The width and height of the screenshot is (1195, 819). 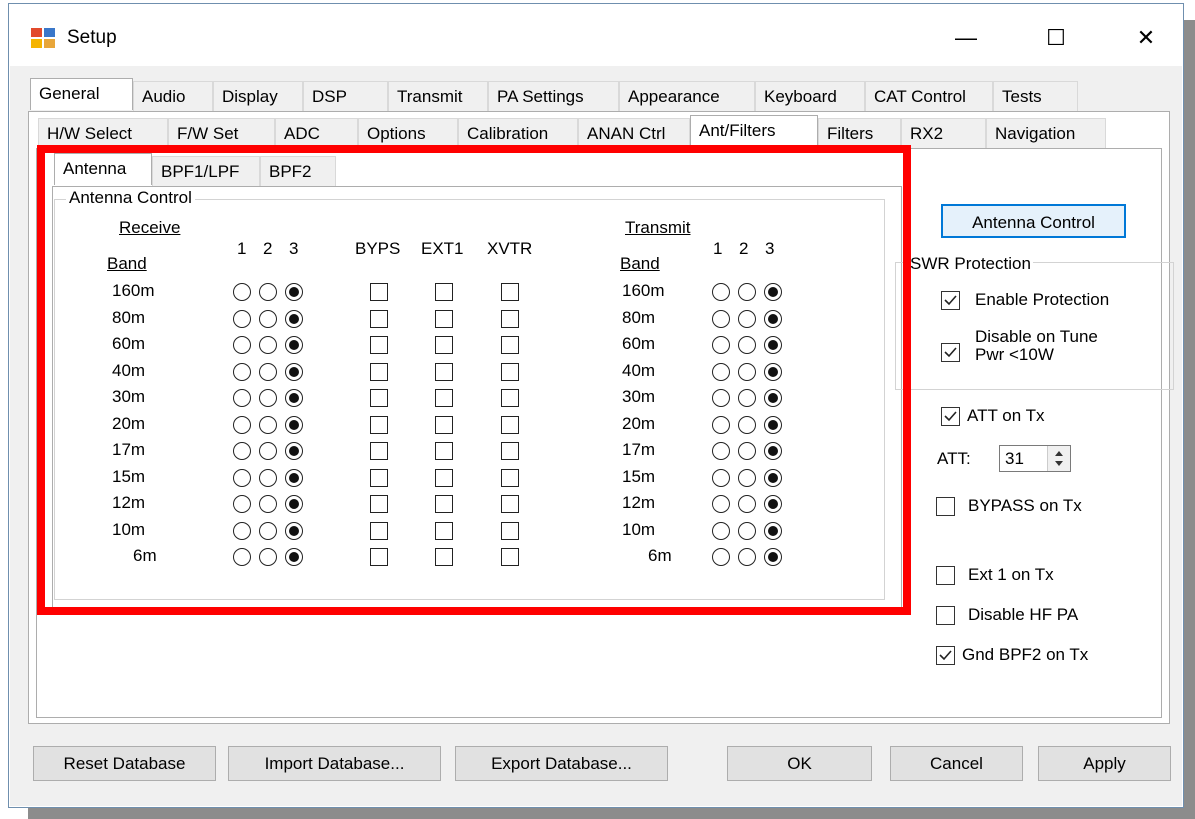 What do you see at coordinates (950, 416) in the screenshot?
I see `att-on-tx-checkbox` at bounding box center [950, 416].